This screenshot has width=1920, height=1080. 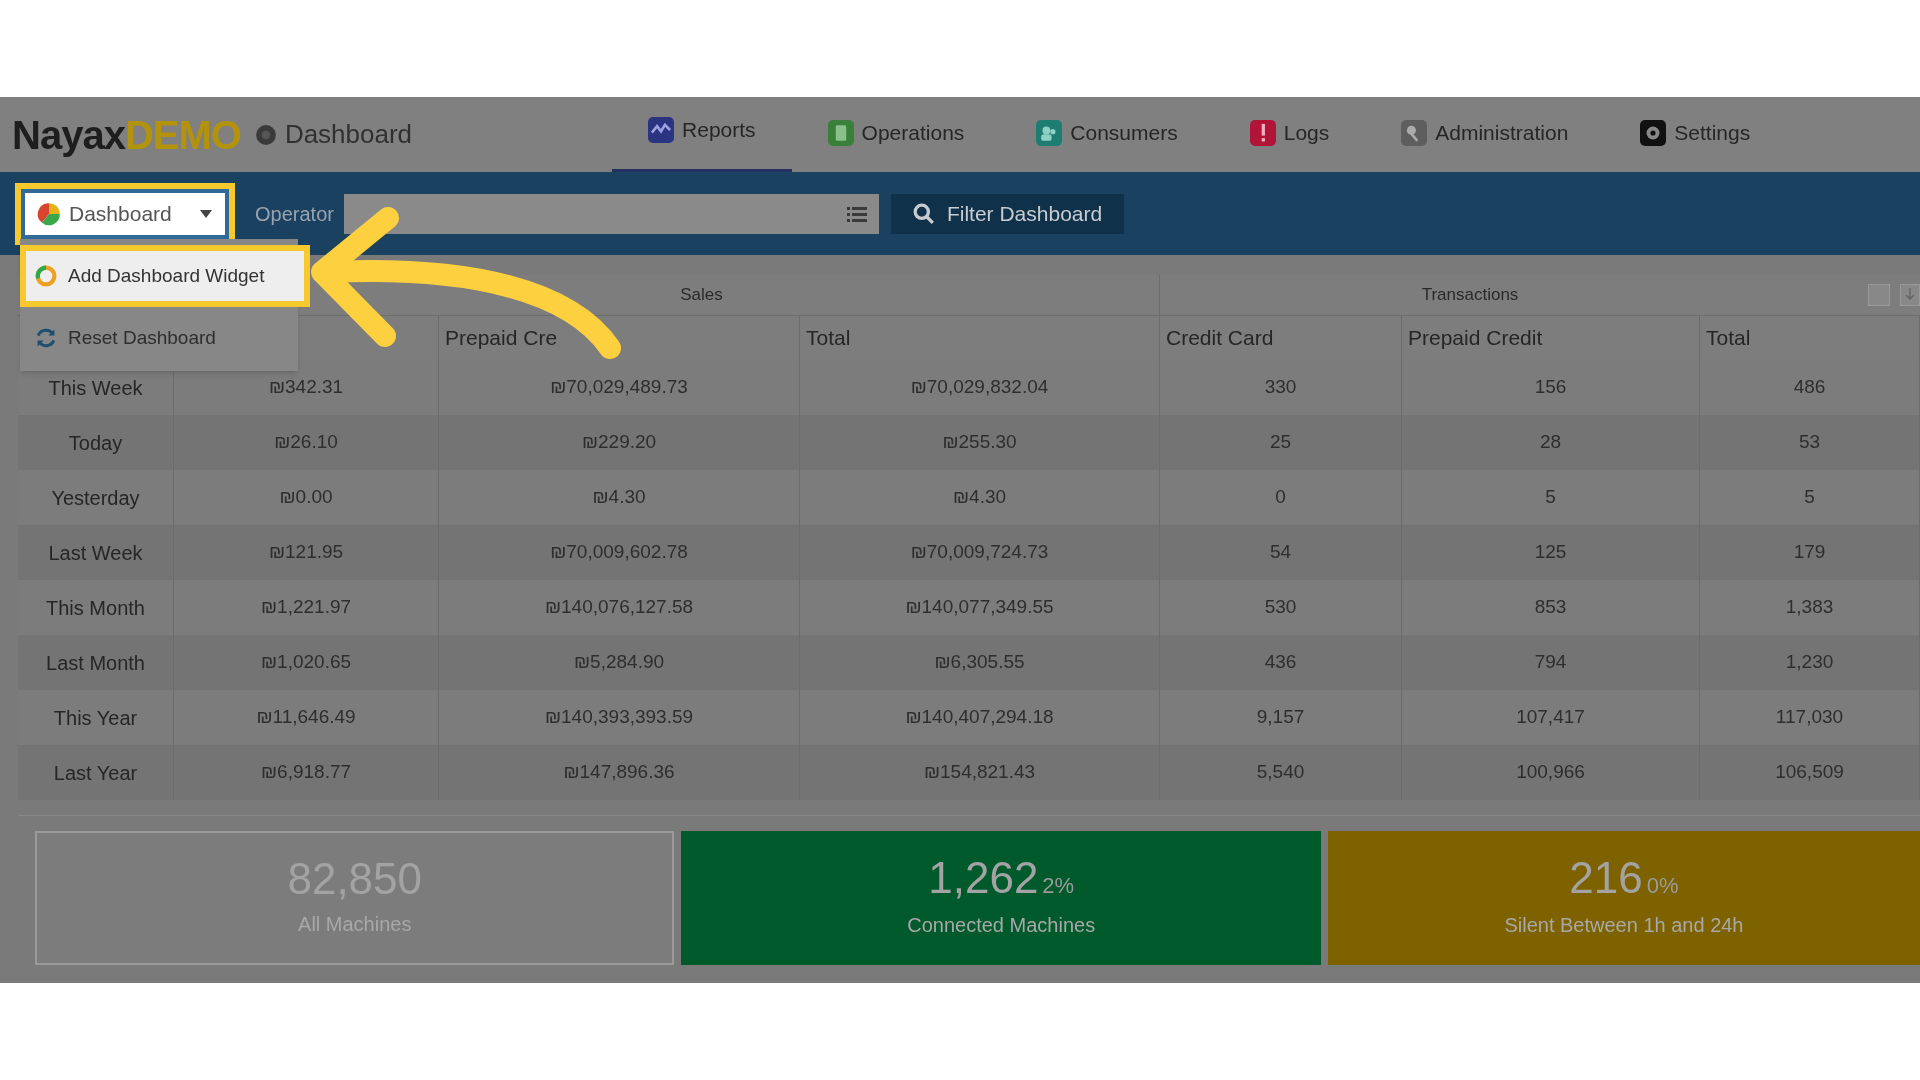 I want to click on column-header: Prepaid Credit, so click(x=1475, y=338).